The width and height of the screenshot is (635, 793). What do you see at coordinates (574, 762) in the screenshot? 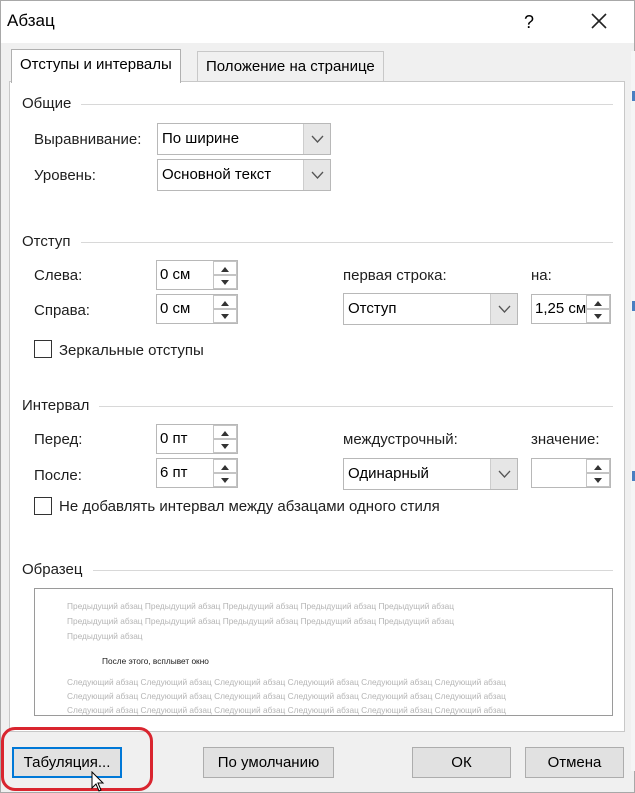
I see `cancel-button: Отмена` at bounding box center [574, 762].